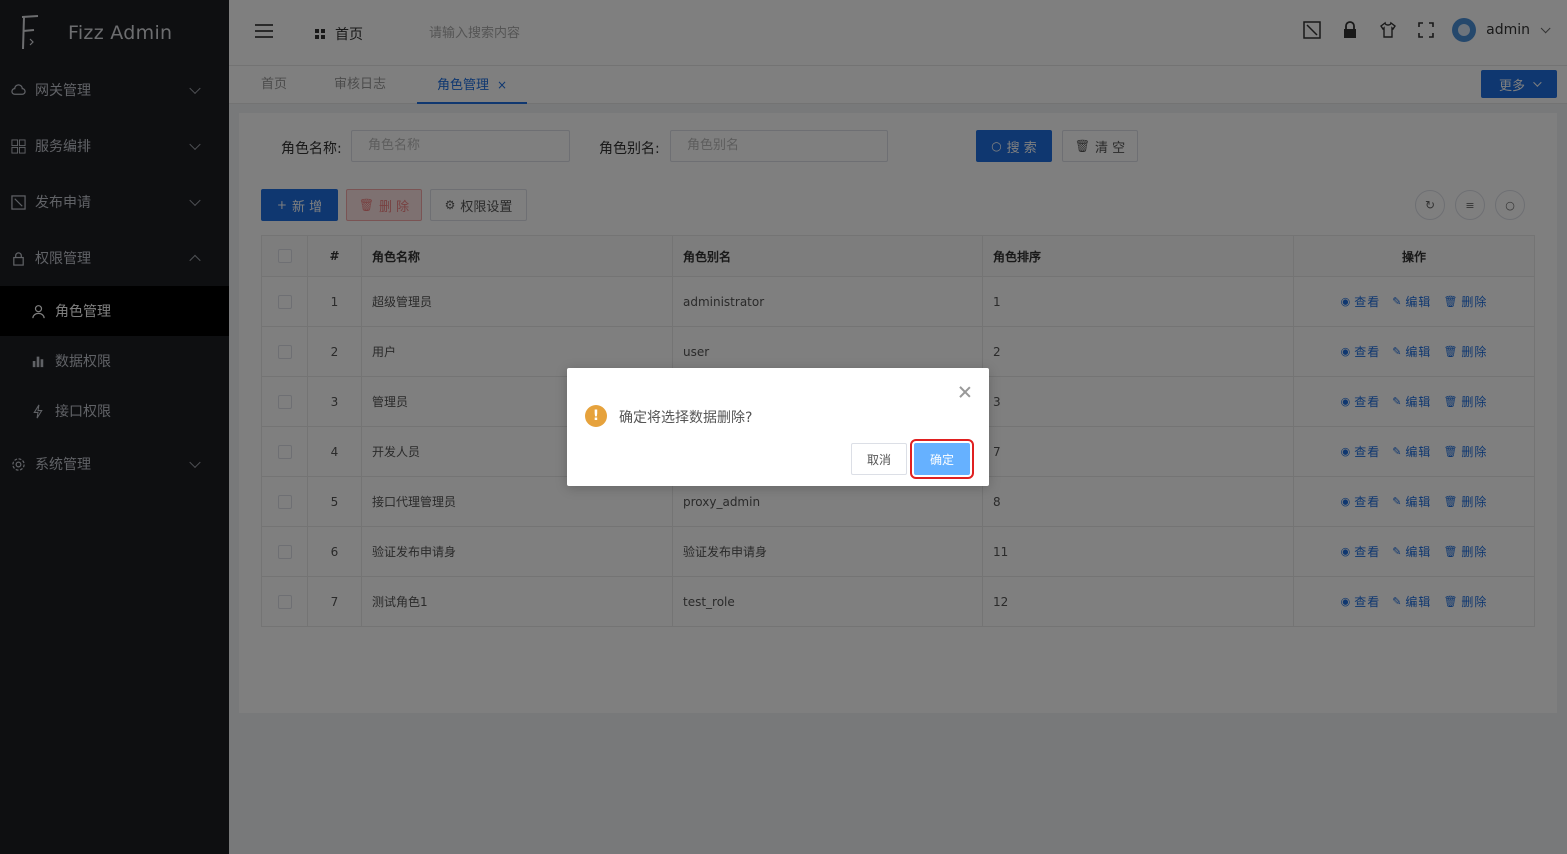 Image resolution: width=1567 pixels, height=854 pixels. Describe the element at coordinates (686, 418) in the screenshot. I see `dialog-message: 确定将选择数据删除?` at that location.